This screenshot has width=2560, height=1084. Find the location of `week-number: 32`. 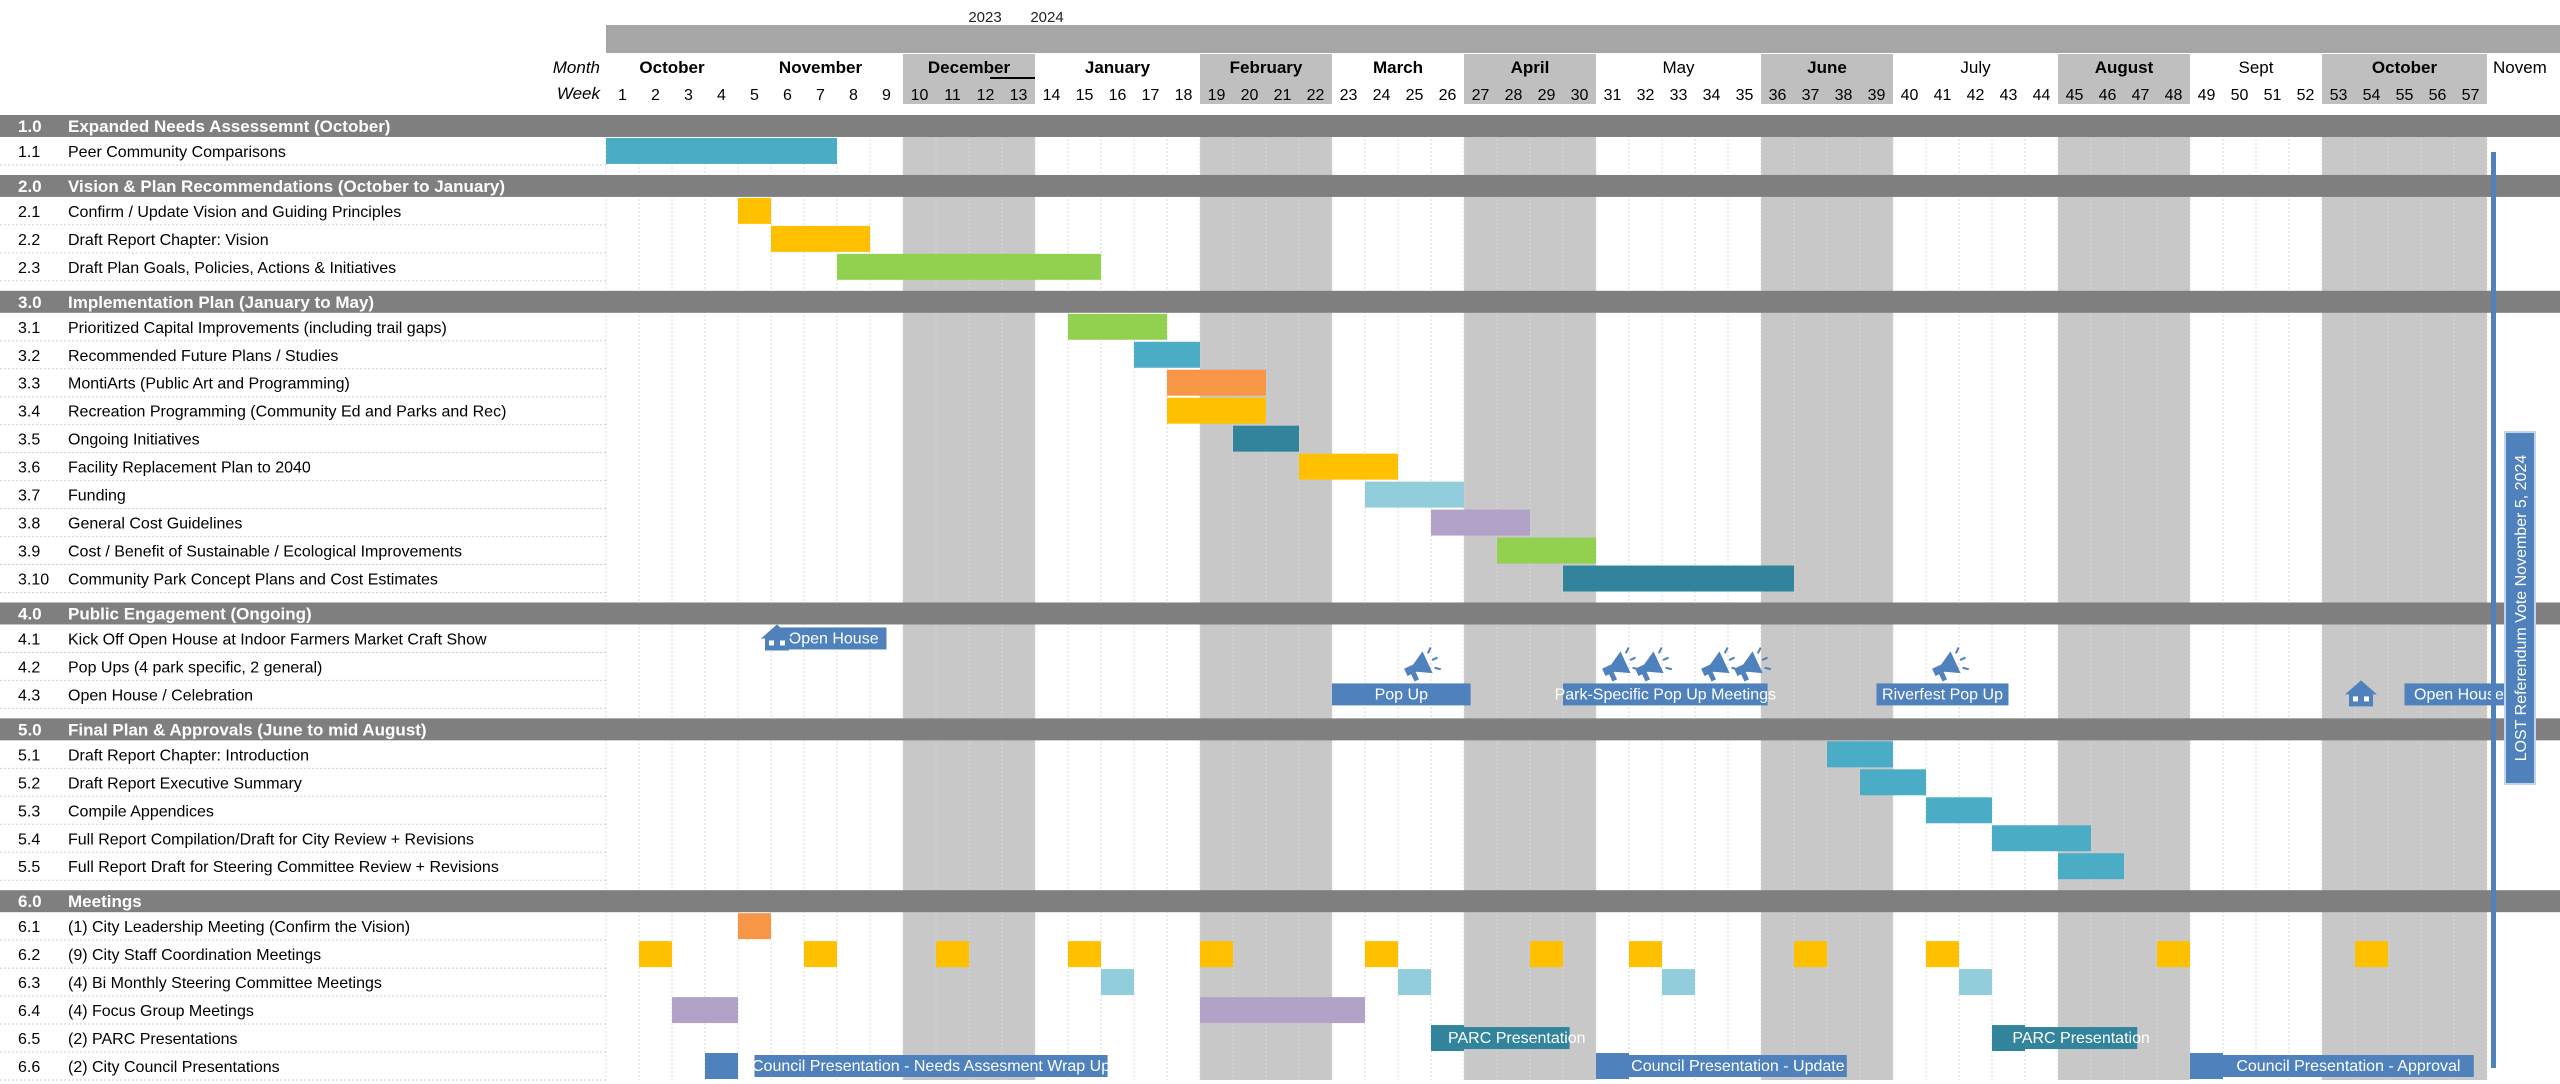

week-number: 32 is located at coordinates (1646, 95).